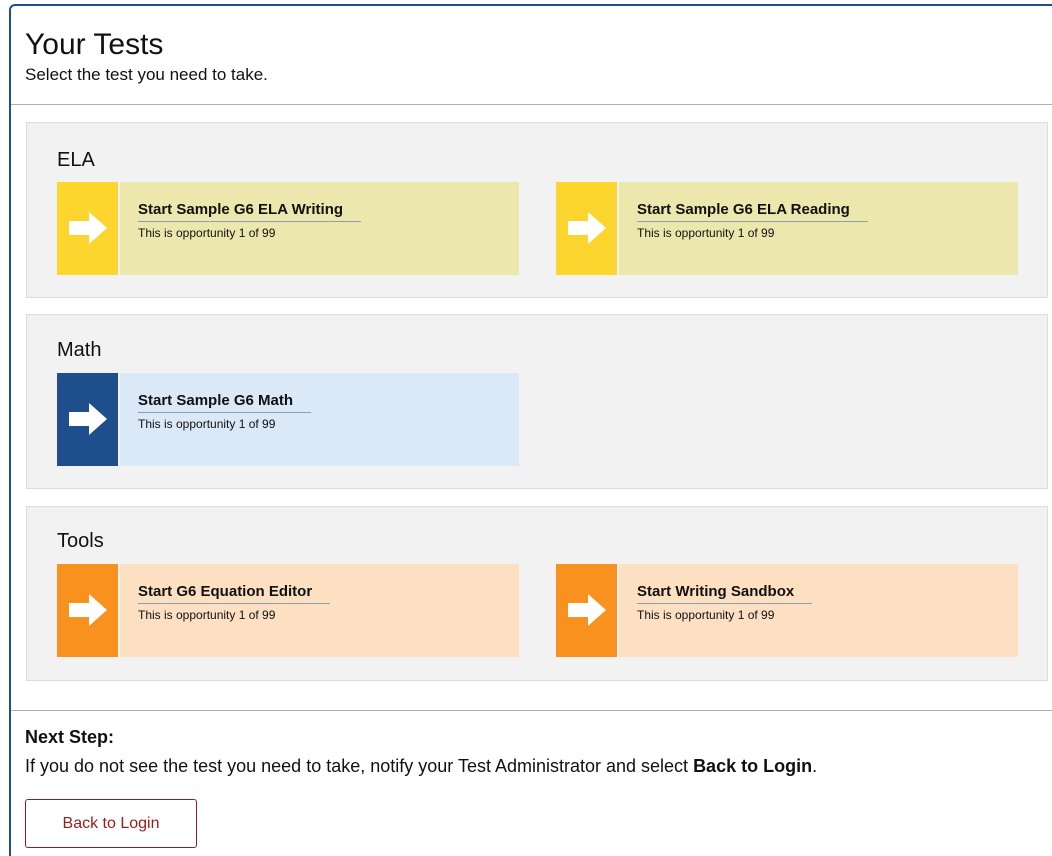 This screenshot has height=856, width=1052. What do you see at coordinates (531, 710) in the screenshot?
I see `footer-divider` at bounding box center [531, 710].